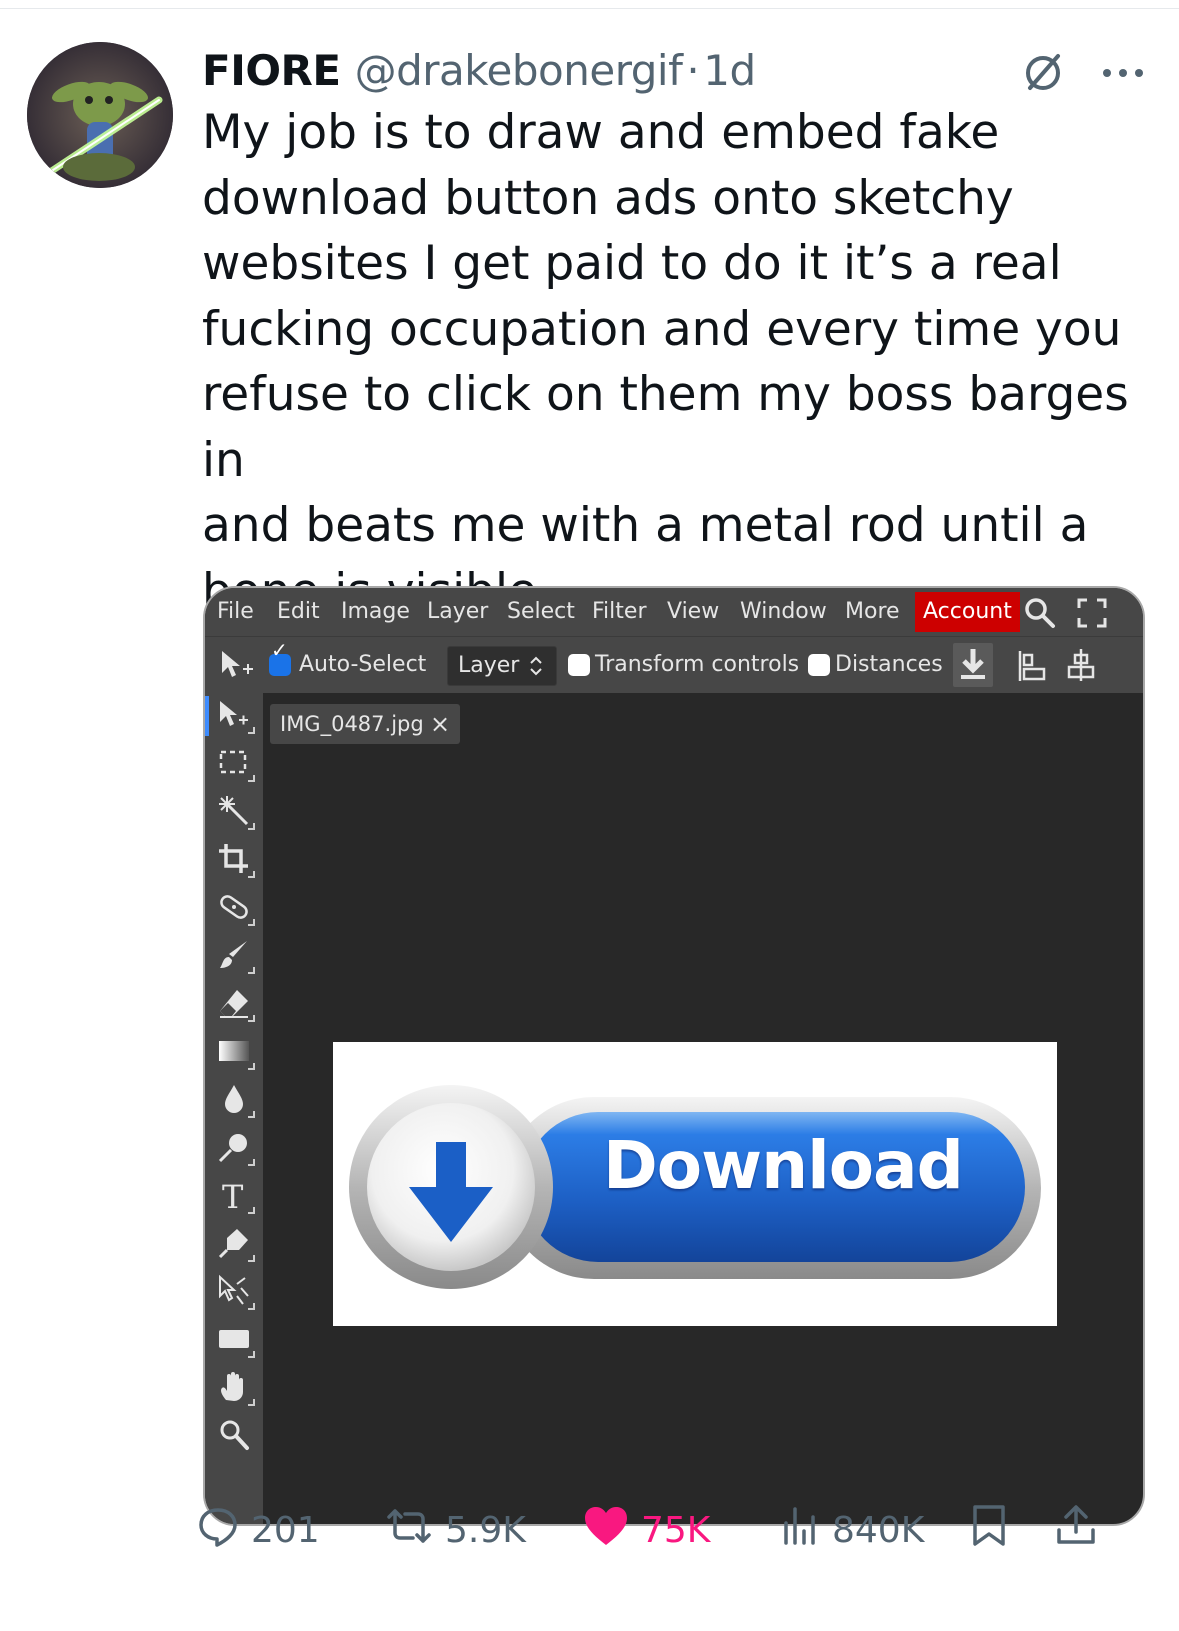  Describe the element at coordinates (440, 724) in the screenshot. I see `close-tab-icon: ×` at that location.